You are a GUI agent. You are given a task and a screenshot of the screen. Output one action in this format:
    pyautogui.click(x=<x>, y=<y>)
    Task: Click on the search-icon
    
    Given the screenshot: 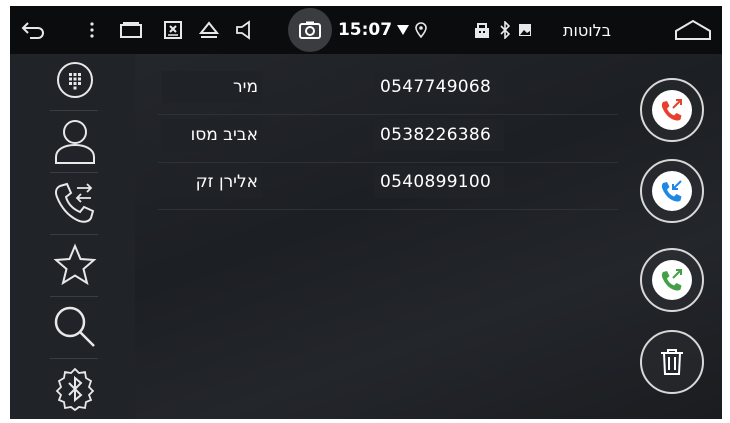 What is the action you would take?
    pyautogui.click(x=74, y=326)
    